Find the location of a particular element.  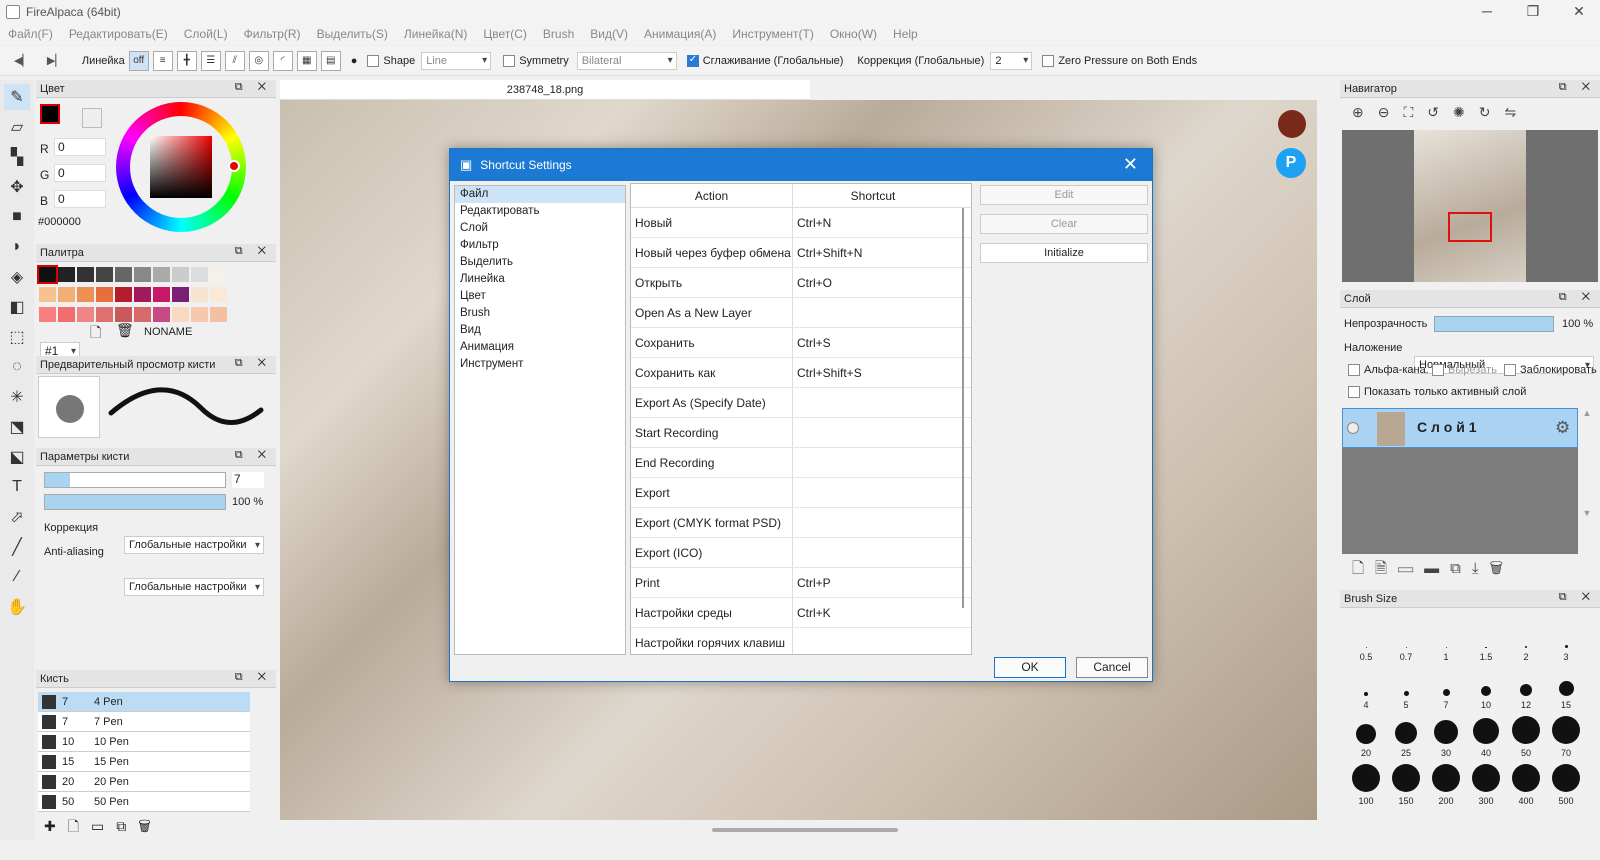

list-item: 10 10 Pen is located at coordinates (144, 742).